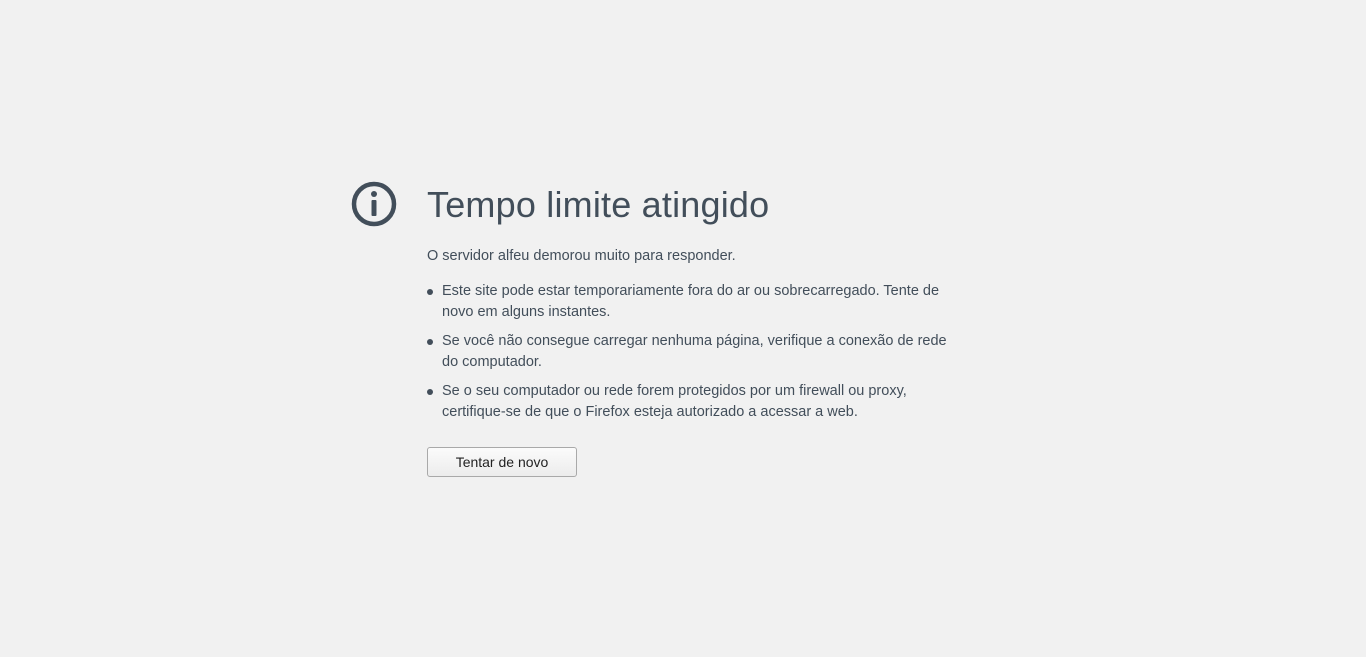 The width and height of the screenshot is (1366, 657). I want to click on retry-button: Tentar de novo, so click(502, 462).